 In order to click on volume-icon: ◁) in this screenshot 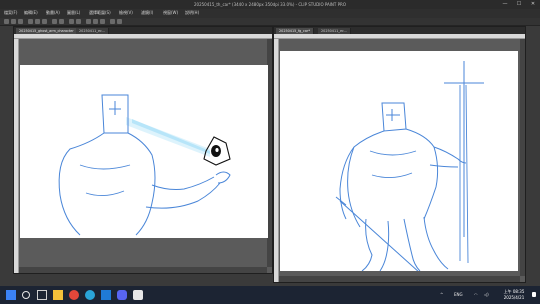, I will do `click(486, 294)`.